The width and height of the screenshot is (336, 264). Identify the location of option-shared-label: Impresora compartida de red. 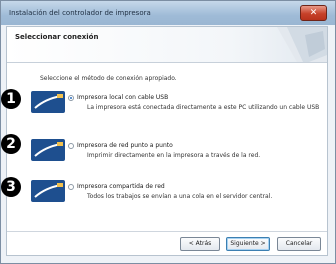
(121, 186).